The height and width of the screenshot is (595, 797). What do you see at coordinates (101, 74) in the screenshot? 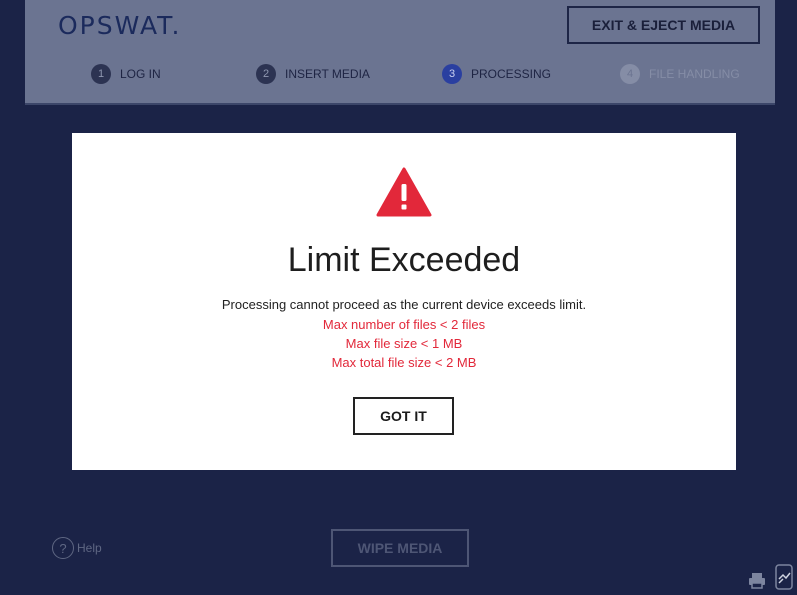
I see `step-number: 1` at bounding box center [101, 74].